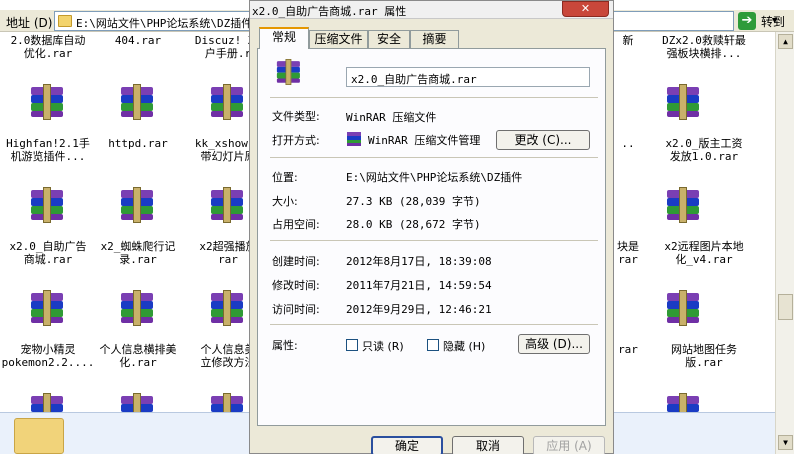 The image size is (794, 454). I want to click on accessed-value: 2012年9月29日, 12:46:21, so click(419, 309).